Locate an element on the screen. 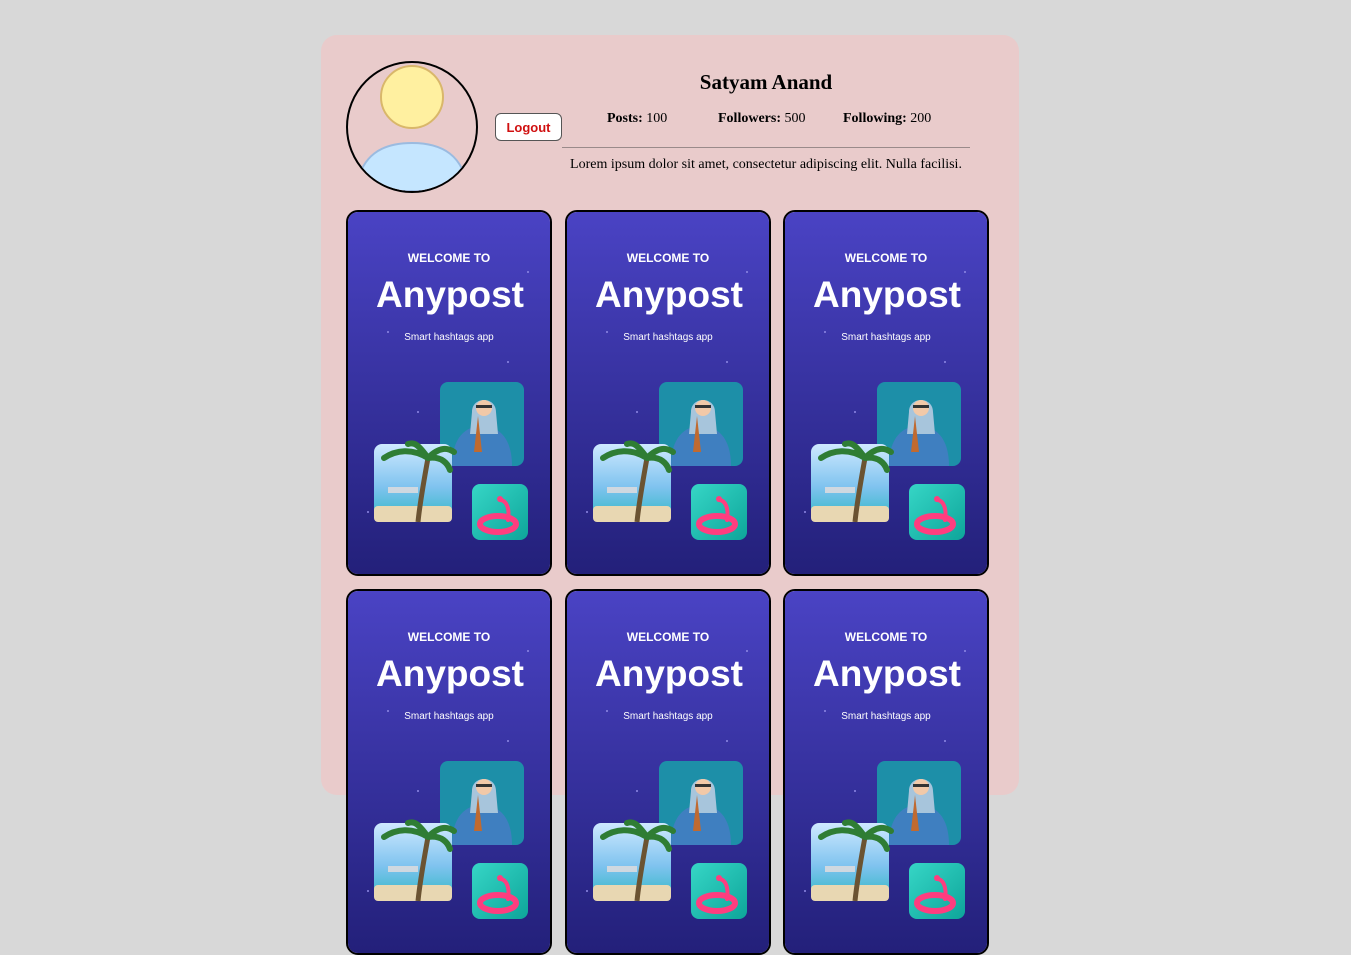 This screenshot has width=1351, height=955. followers-stat: Followers: 500 is located at coordinates (761, 119).